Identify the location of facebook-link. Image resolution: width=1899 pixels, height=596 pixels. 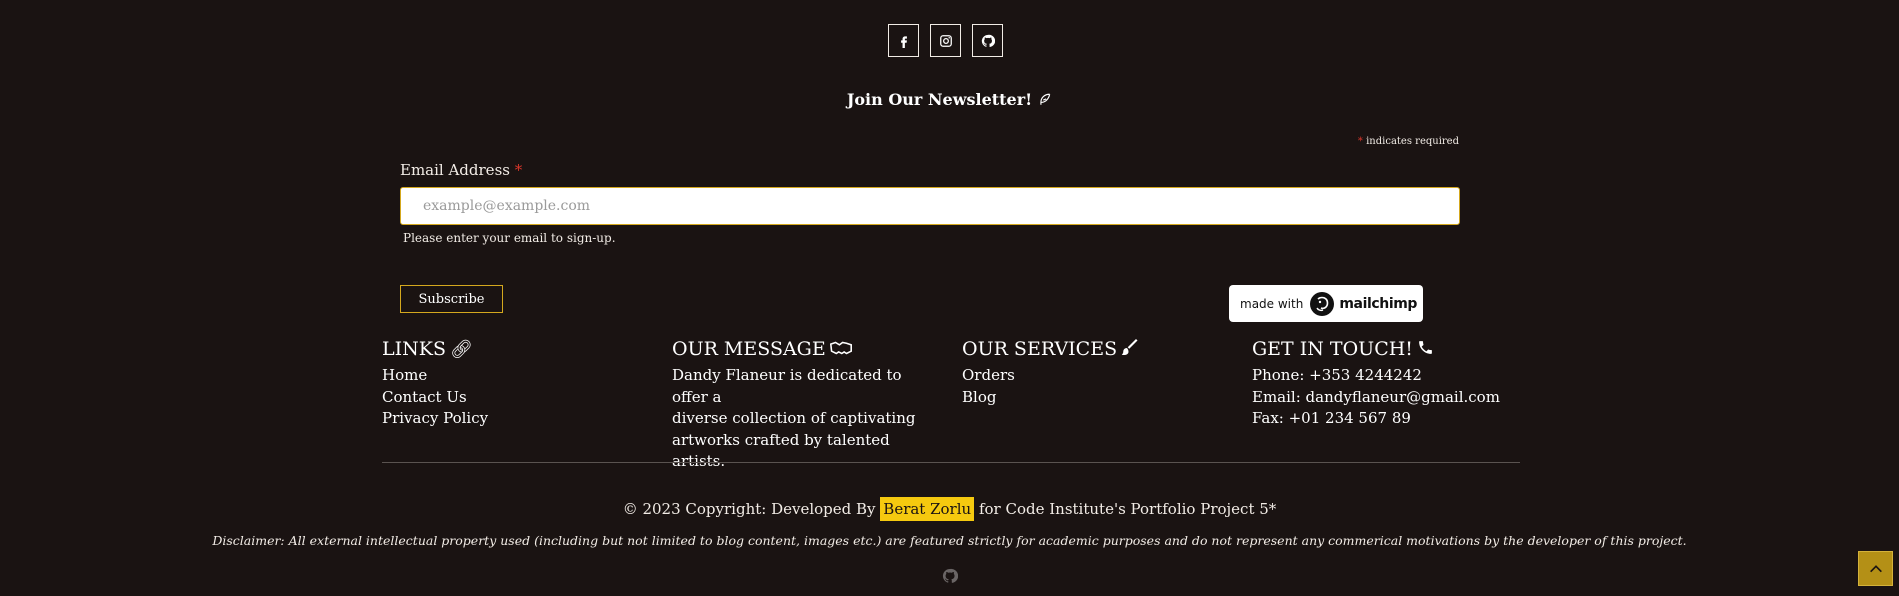
(903, 40).